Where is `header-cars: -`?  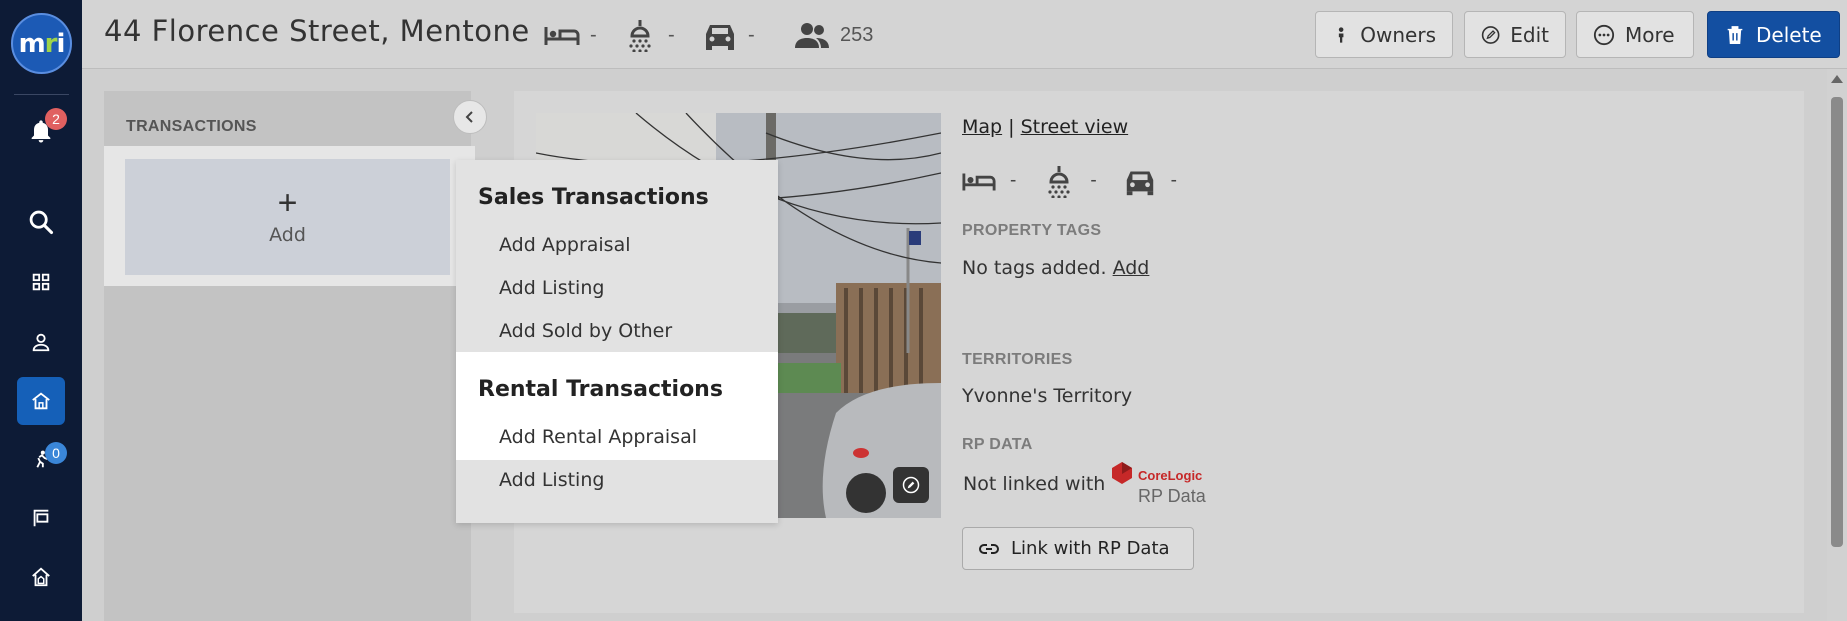 header-cars: - is located at coordinates (728, 35).